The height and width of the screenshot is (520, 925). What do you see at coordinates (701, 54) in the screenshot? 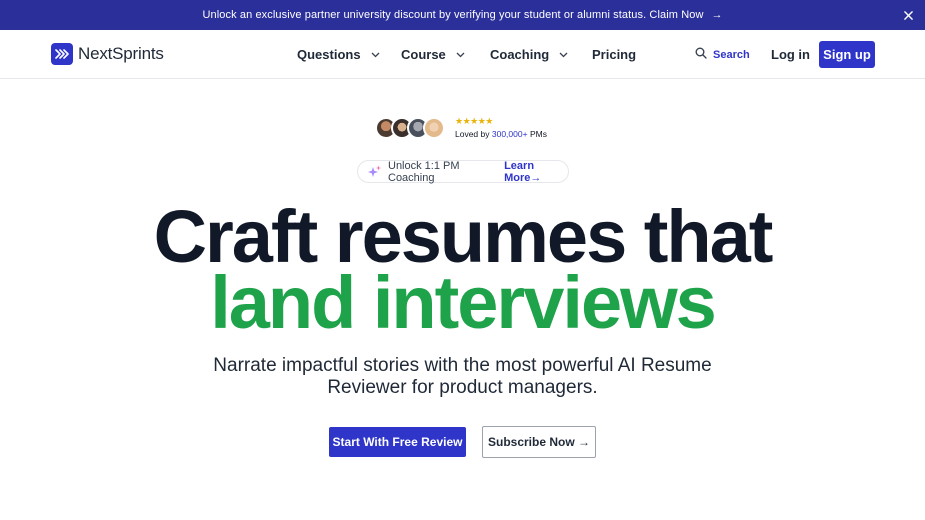
I see `search-icon` at bounding box center [701, 54].